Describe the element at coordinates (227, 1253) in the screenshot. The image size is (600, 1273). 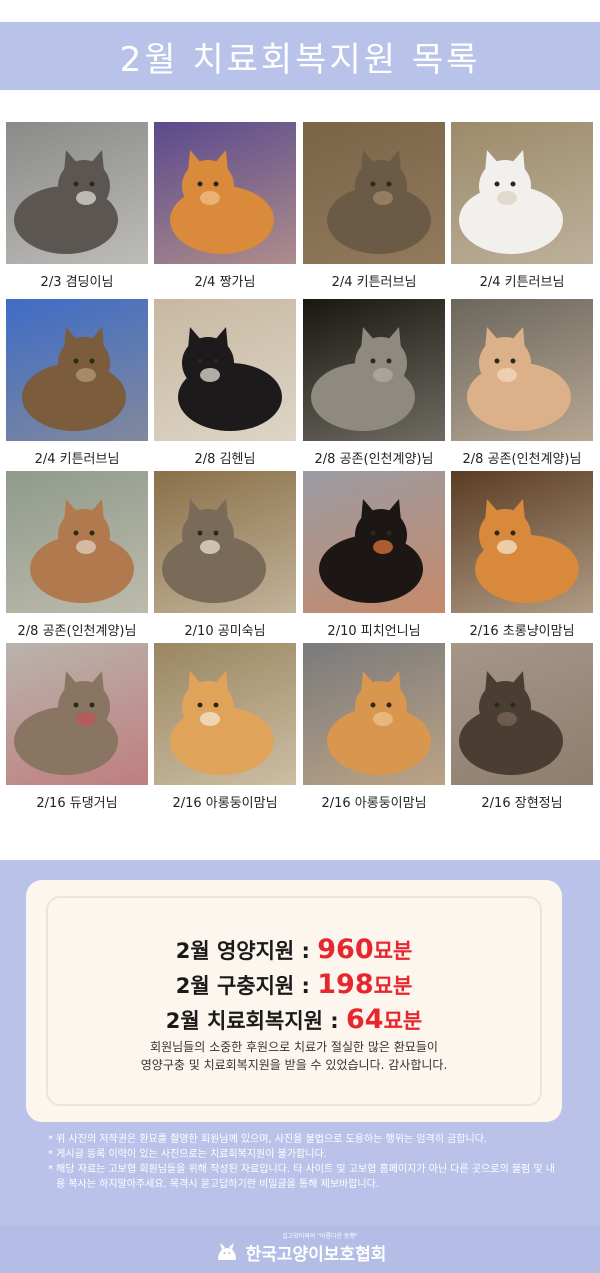
I see `cat-logo-icon` at that location.